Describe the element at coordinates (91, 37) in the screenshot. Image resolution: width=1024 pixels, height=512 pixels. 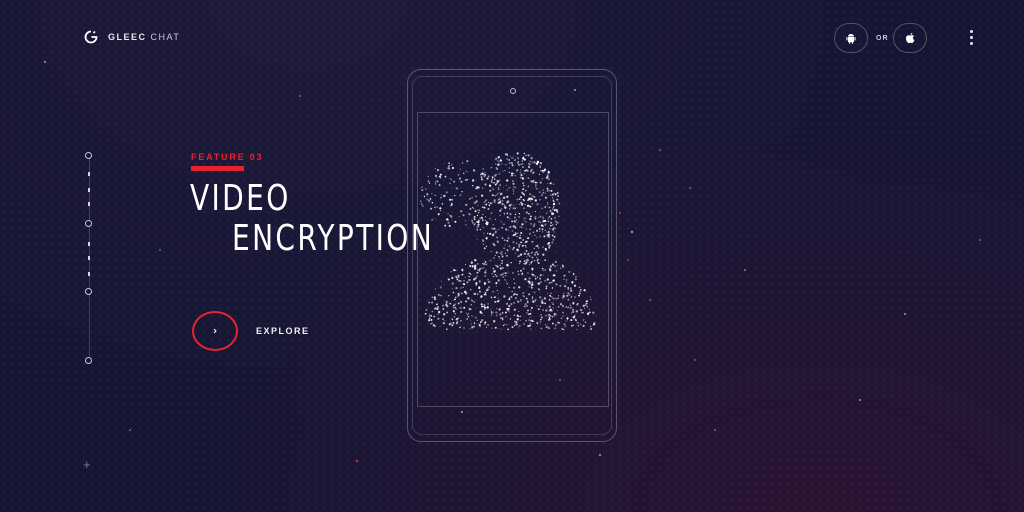
I see `gleec-logo-icon` at that location.